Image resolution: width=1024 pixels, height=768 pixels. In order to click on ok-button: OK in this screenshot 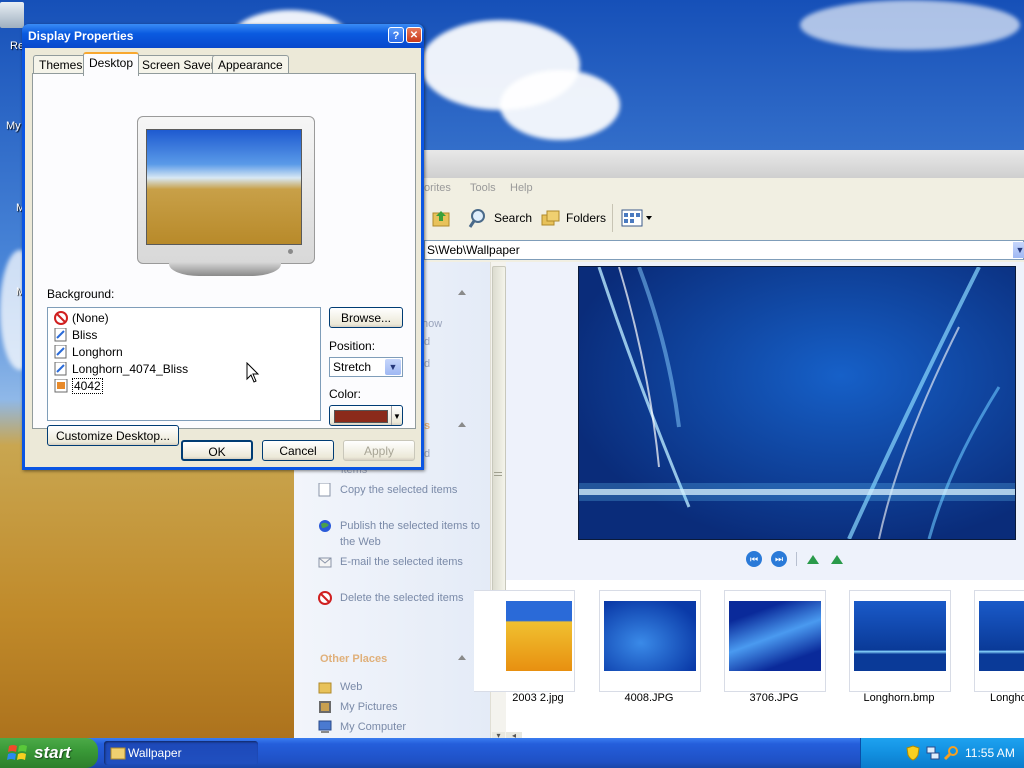, I will do `click(217, 450)`.